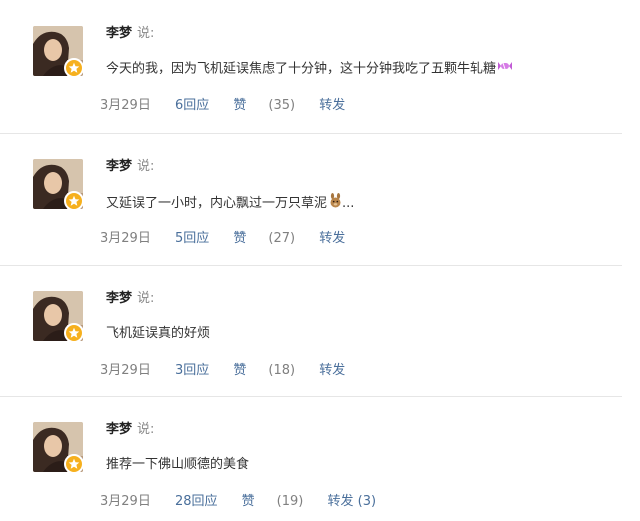 The width and height of the screenshot is (640, 521). What do you see at coordinates (282, 238) in the screenshot?
I see `like-count: (27)` at bounding box center [282, 238].